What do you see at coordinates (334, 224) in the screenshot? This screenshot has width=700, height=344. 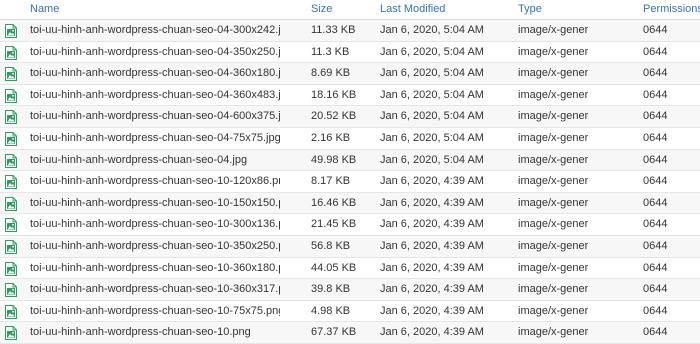 I see `file-size: 21.45 KB` at bounding box center [334, 224].